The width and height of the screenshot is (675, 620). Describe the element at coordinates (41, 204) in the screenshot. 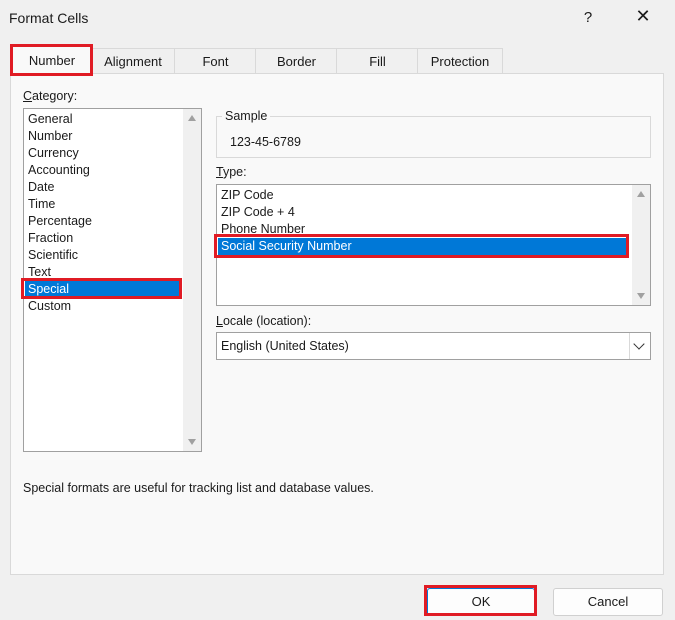

I see `category-item-time: Time` at that location.